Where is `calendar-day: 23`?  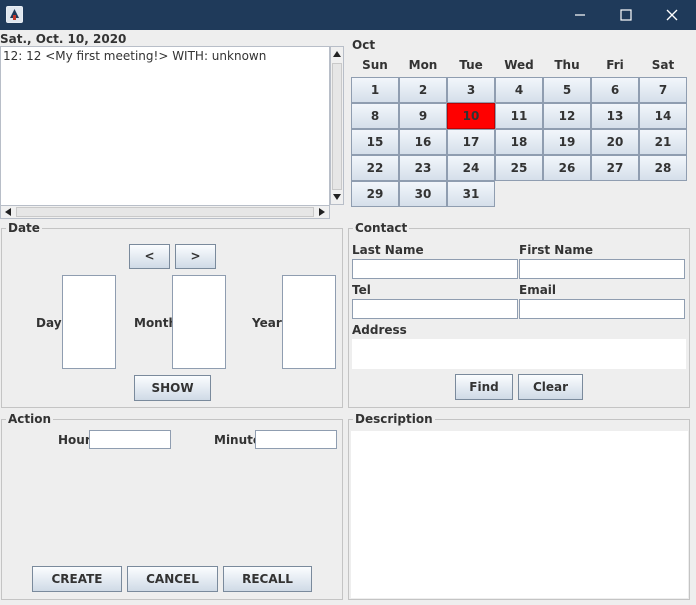 calendar-day: 23 is located at coordinates (423, 168).